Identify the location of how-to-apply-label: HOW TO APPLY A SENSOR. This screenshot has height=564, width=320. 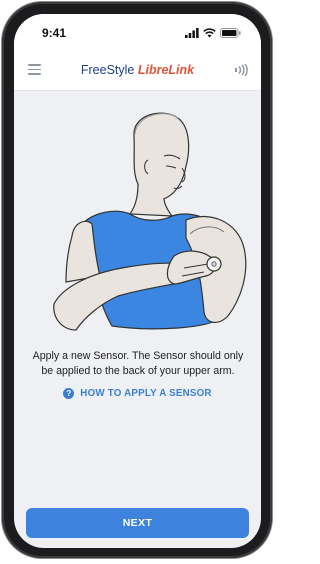
(146, 393).